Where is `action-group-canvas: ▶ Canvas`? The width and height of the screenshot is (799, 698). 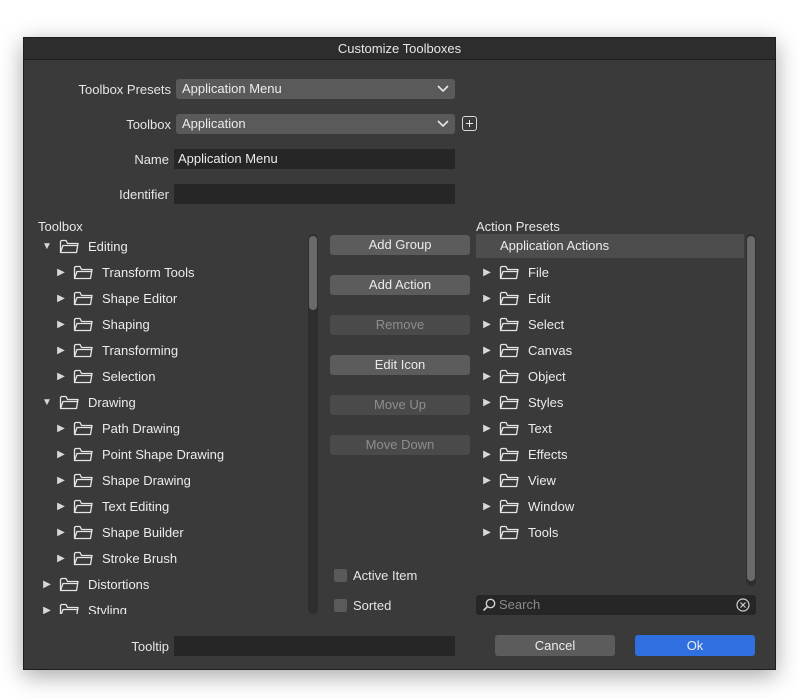
action-group-canvas: ▶ Canvas is located at coordinates (526, 350).